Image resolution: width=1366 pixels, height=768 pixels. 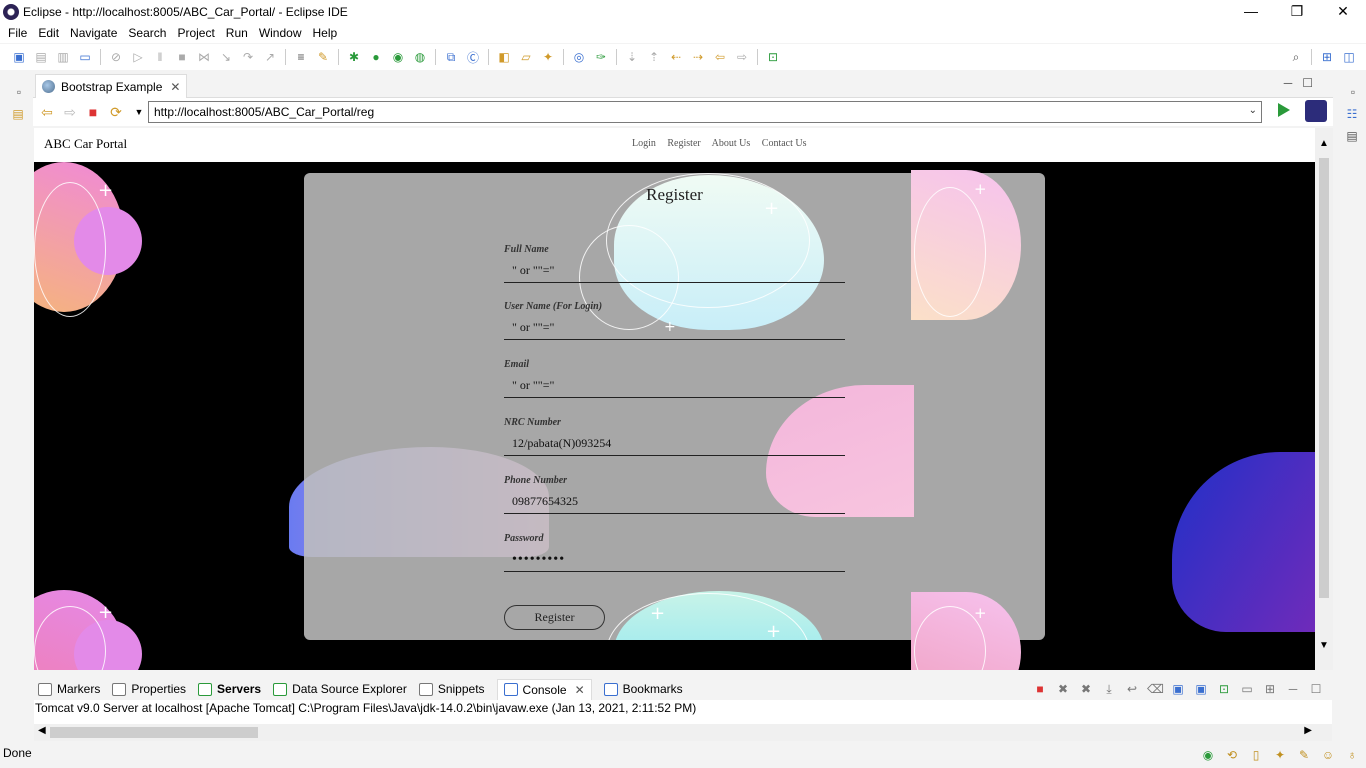 What do you see at coordinates (683, 143) in the screenshot?
I see `nav-link-register: Register` at bounding box center [683, 143].